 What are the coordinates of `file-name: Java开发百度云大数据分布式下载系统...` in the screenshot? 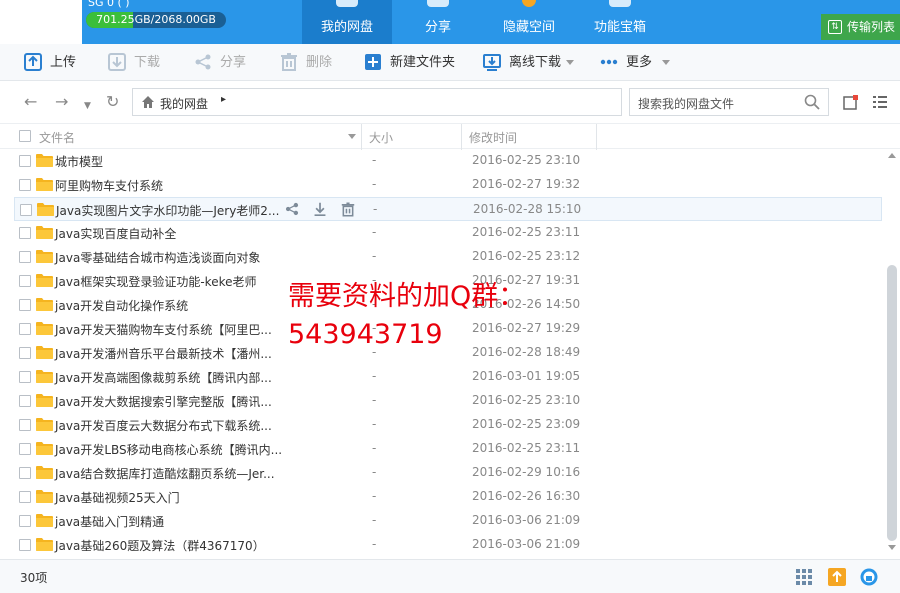 It's located at (163, 425).